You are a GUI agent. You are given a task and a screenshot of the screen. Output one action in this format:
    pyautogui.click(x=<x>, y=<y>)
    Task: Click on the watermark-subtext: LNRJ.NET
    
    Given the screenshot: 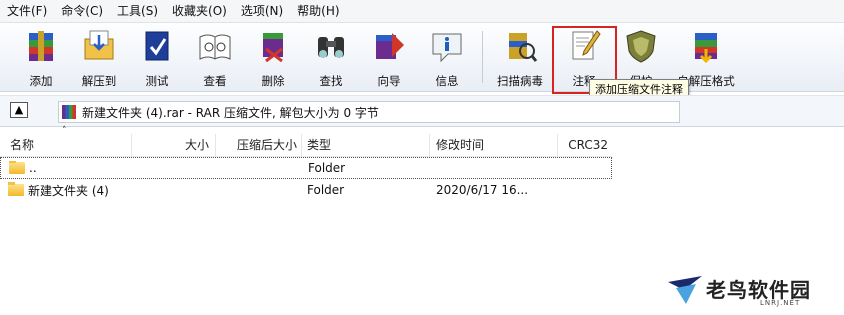 What is the action you would take?
    pyautogui.click(x=780, y=303)
    